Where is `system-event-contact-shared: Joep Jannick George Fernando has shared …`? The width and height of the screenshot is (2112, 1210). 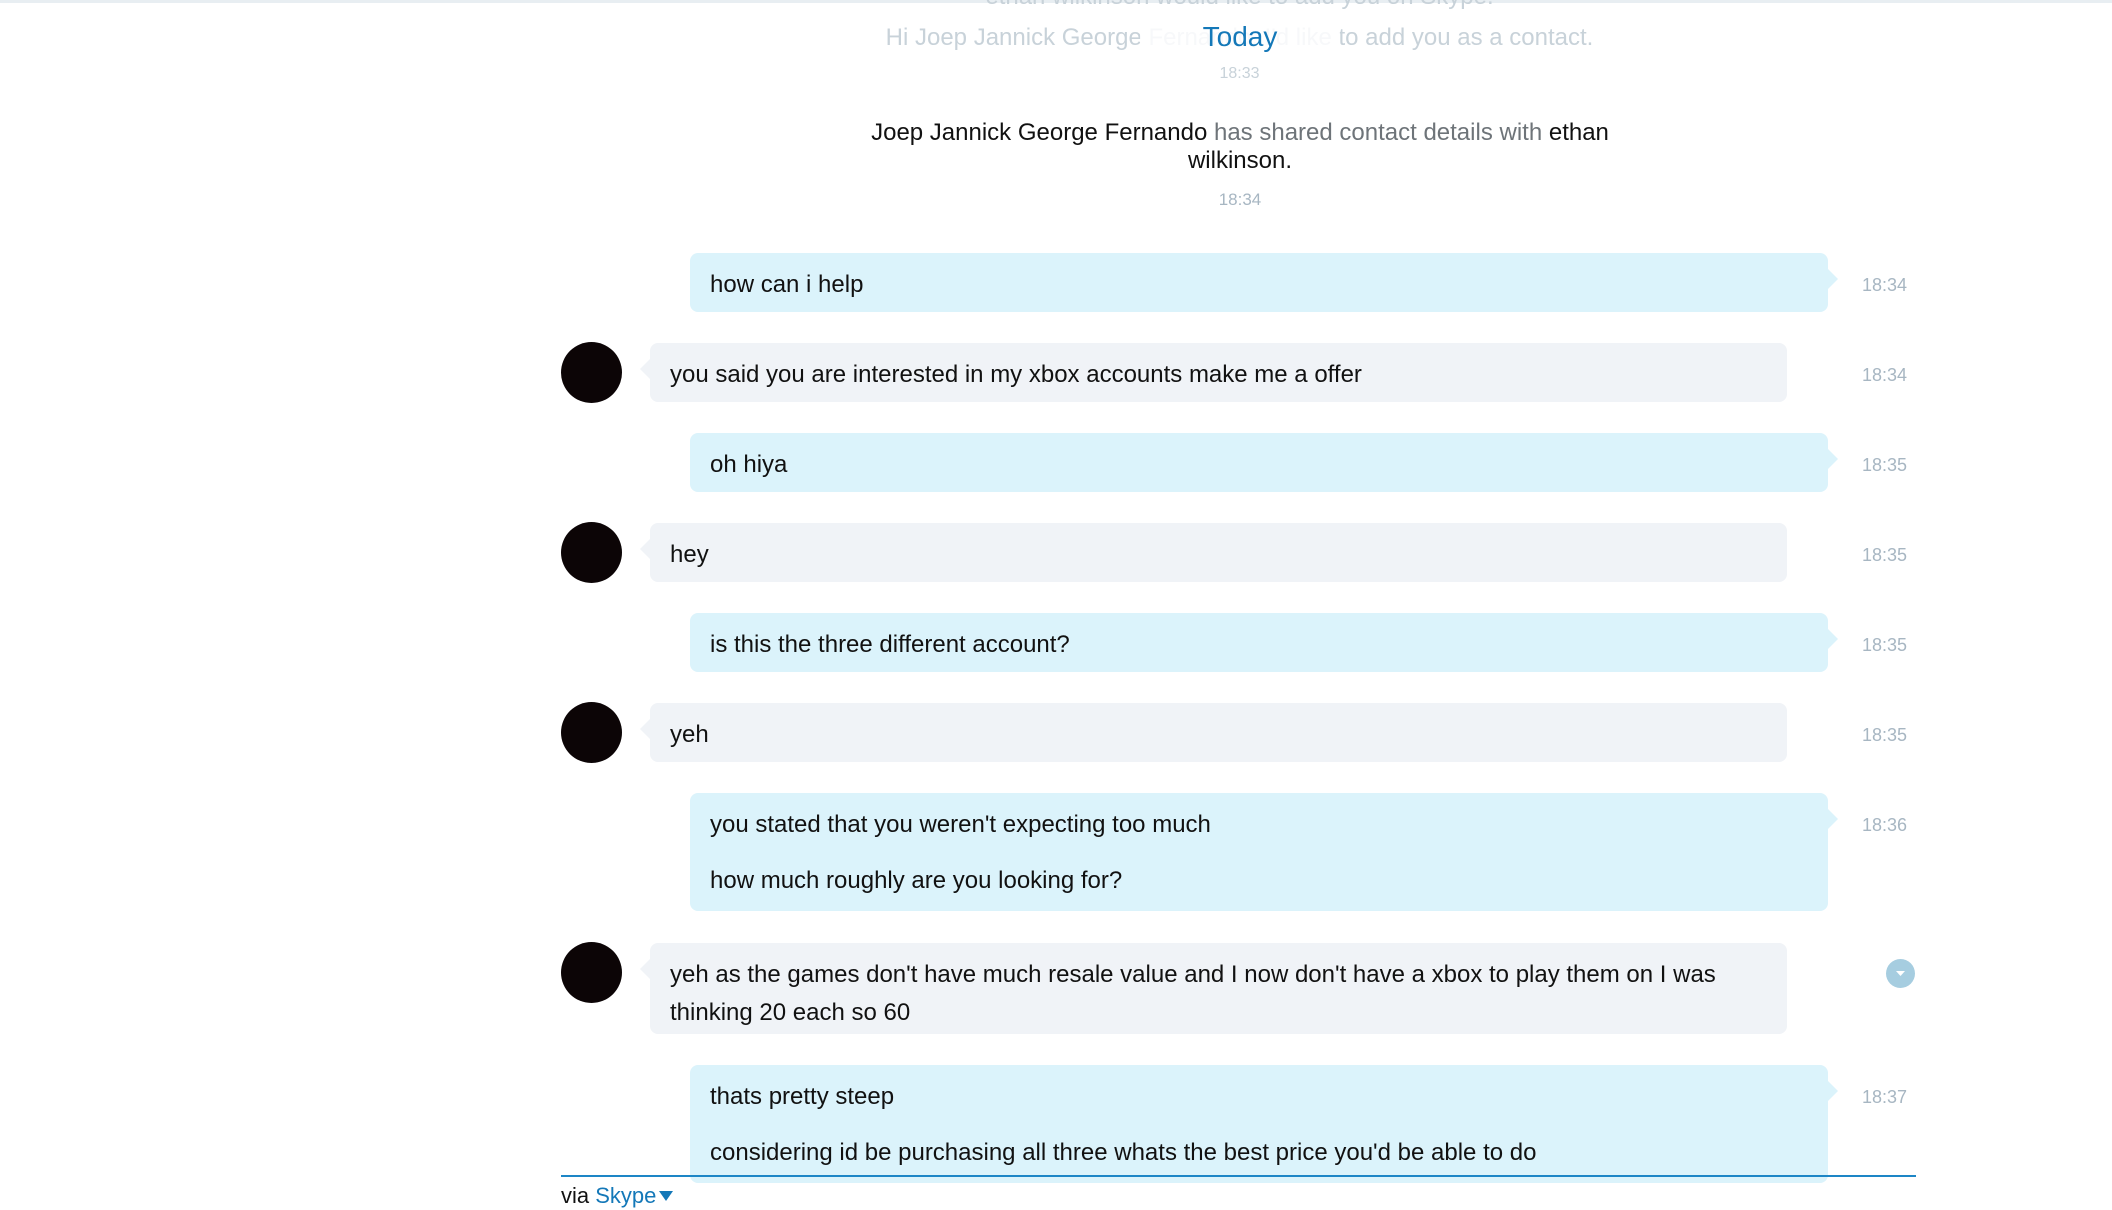
system-event-contact-shared: Joep Jannick George Fernando has shared … is located at coordinates (1240, 147).